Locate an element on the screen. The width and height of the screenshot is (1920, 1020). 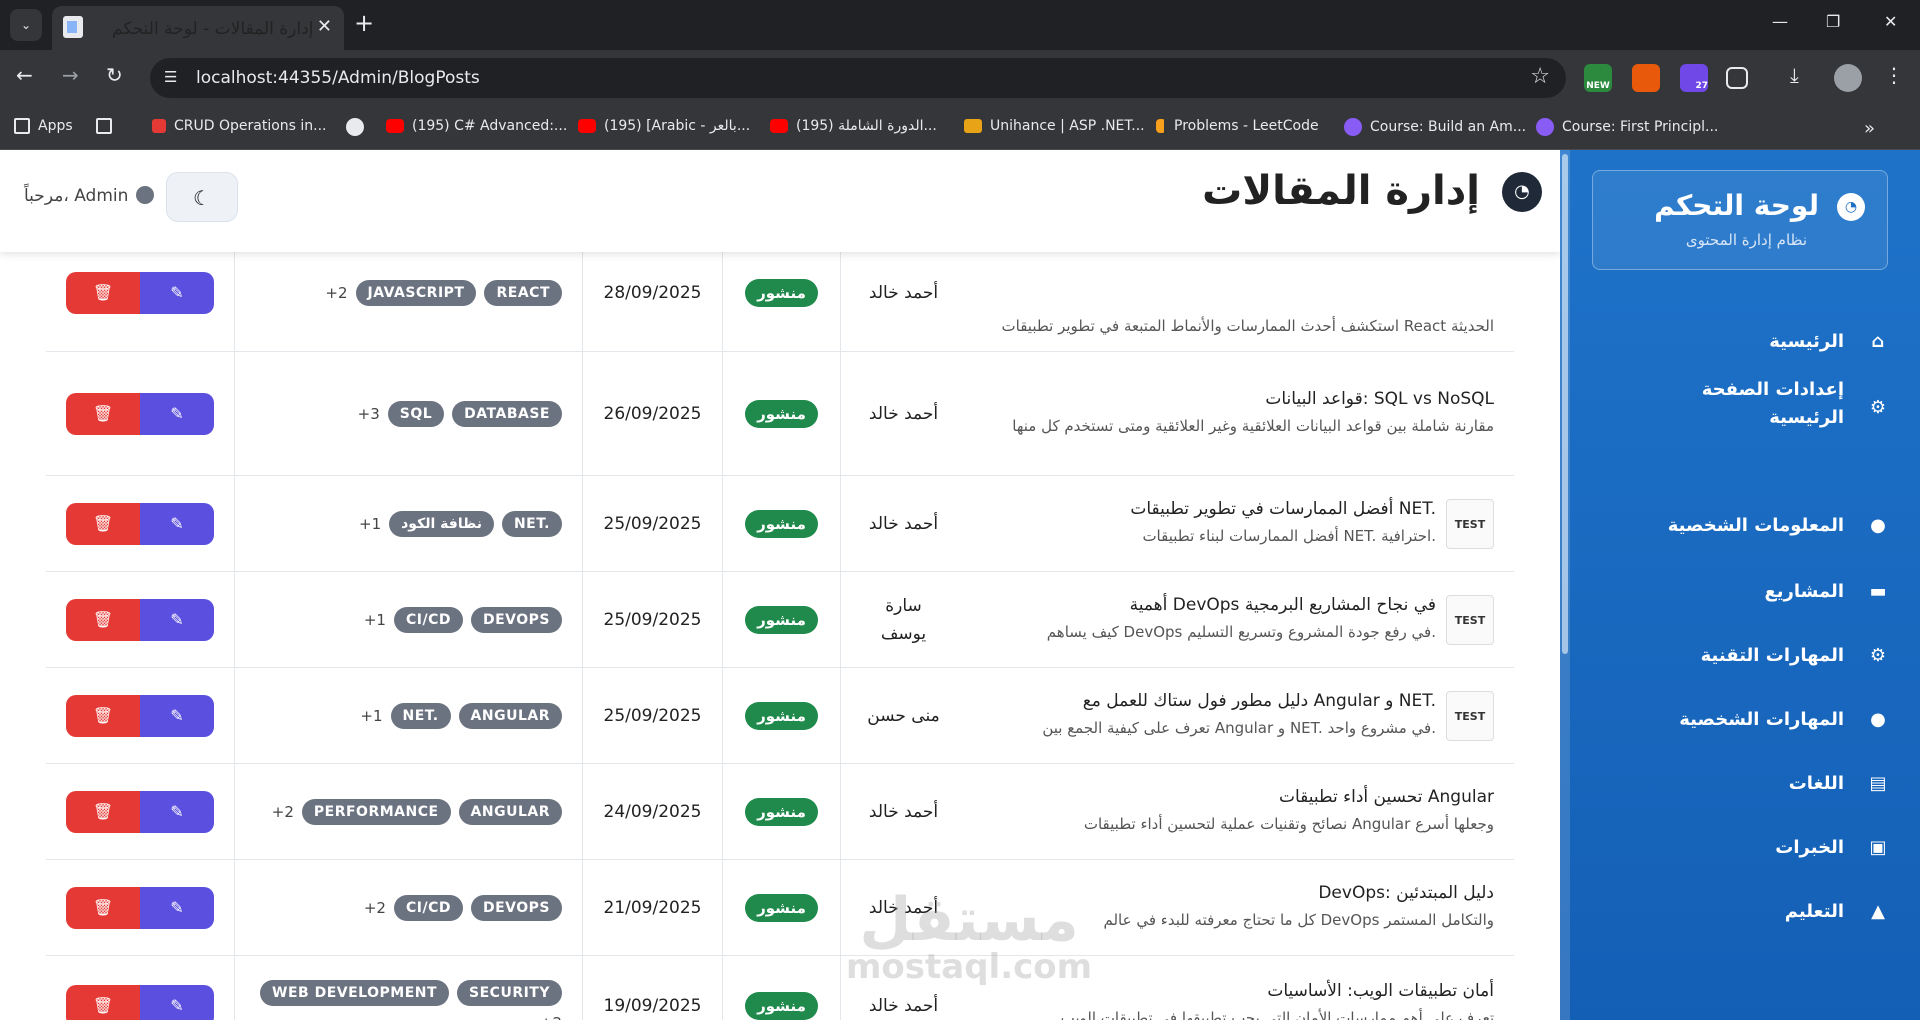
forward-icon: → is located at coordinates (70, 75).